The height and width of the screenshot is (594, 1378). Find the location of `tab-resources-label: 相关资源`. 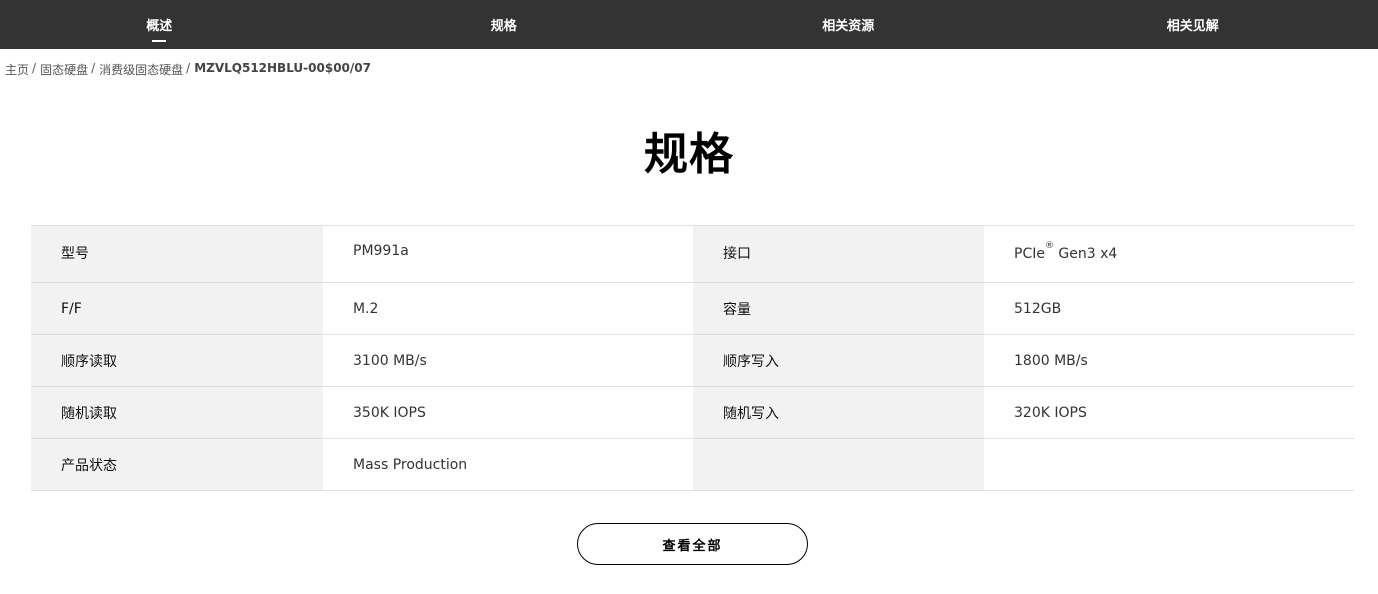

tab-resources-label: 相关资源 is located at coordinates (848, 26).